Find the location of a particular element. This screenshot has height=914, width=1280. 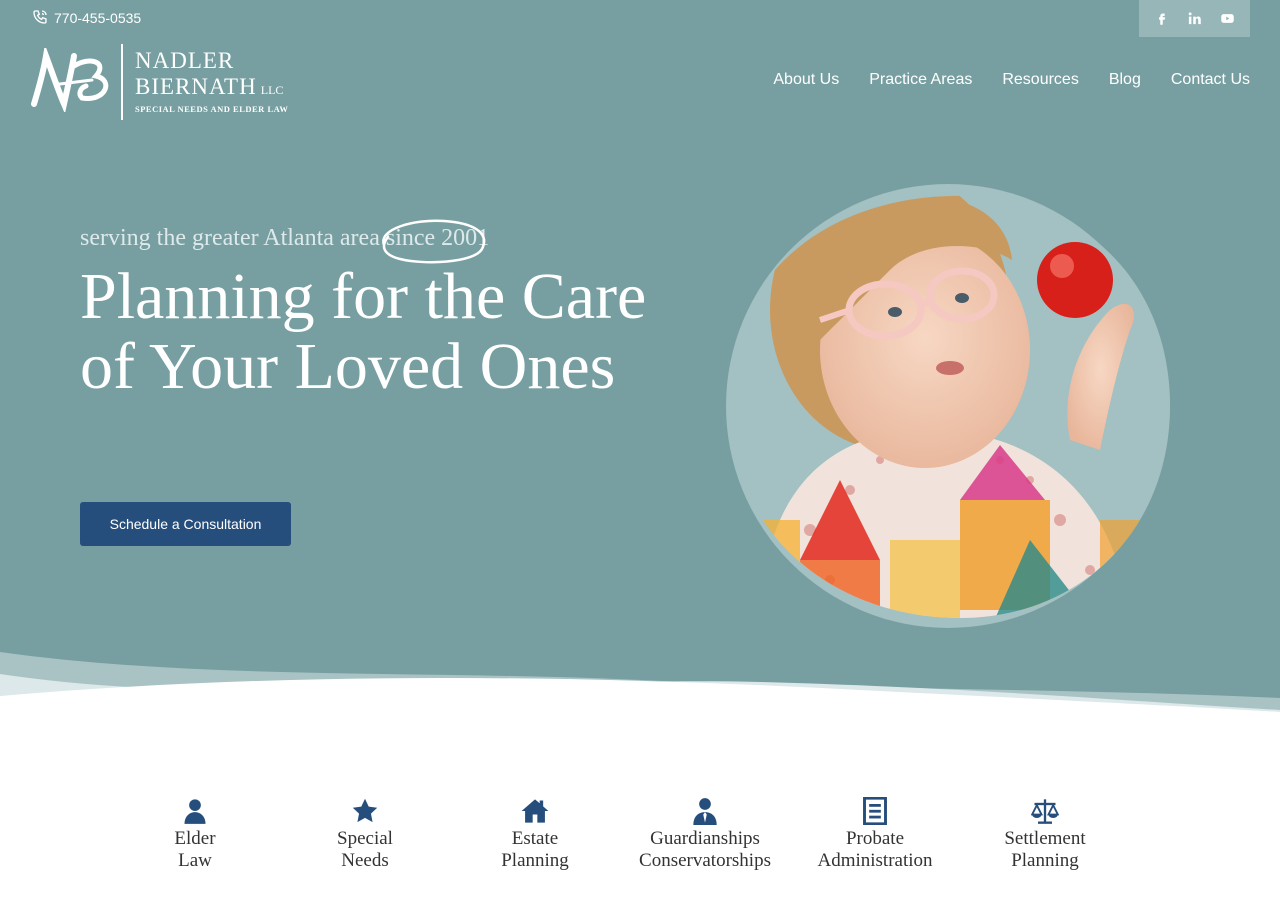

star-icon is located at coordinates (365, 811).